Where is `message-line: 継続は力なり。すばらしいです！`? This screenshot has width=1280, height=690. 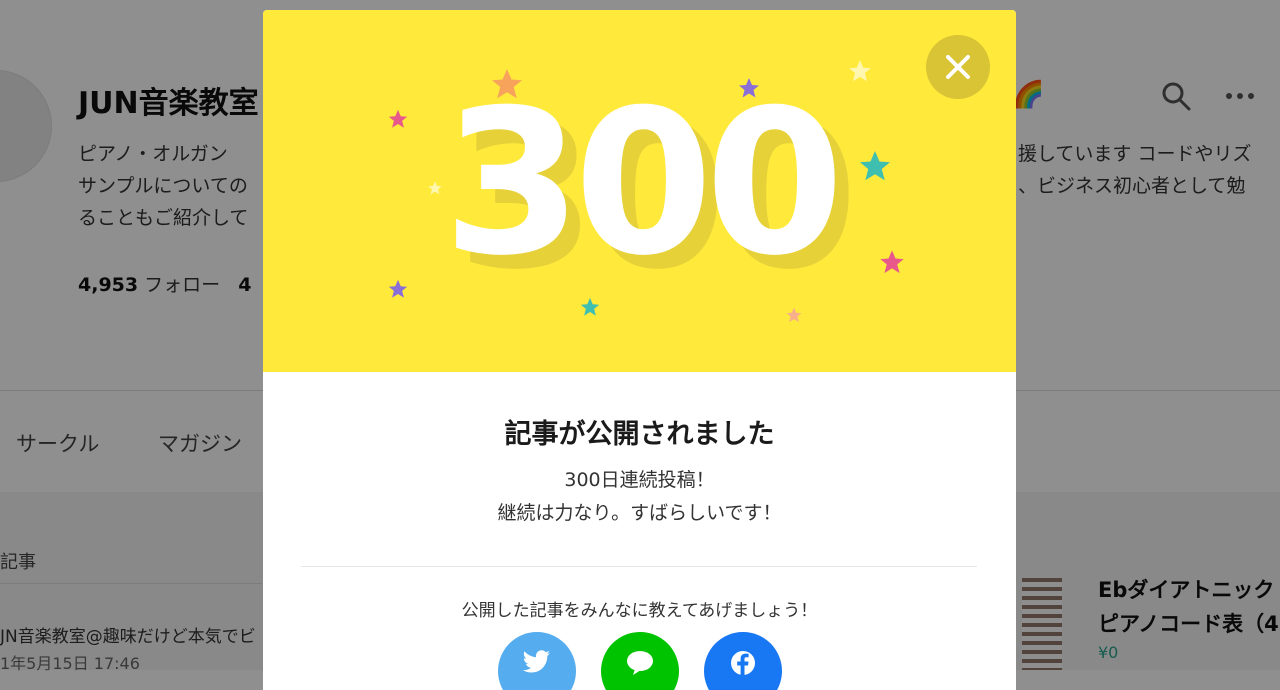
message-line: 継続は力なり。すばらしいです！ is located at coordinates (639, 513).